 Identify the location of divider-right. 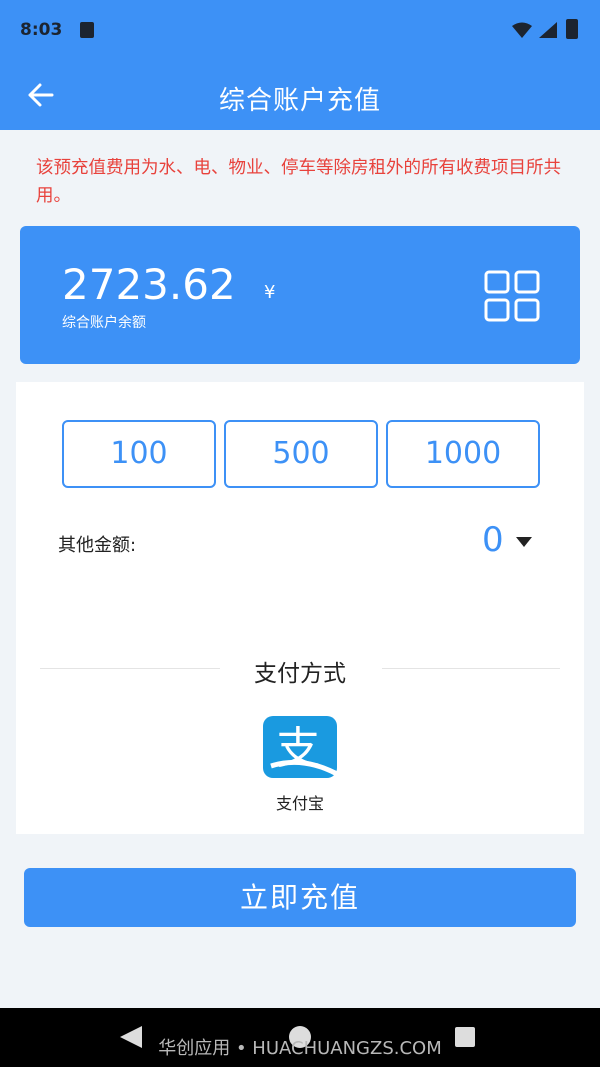
(471, 668).